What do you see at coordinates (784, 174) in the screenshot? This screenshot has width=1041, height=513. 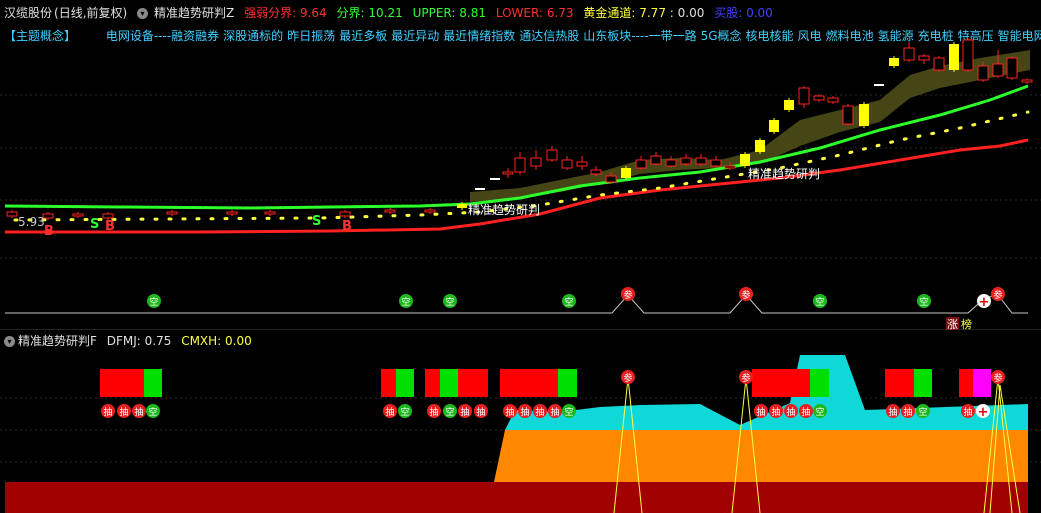 I see `signal-label-2: 精准趋势研判` at bounding box center [784, 174].